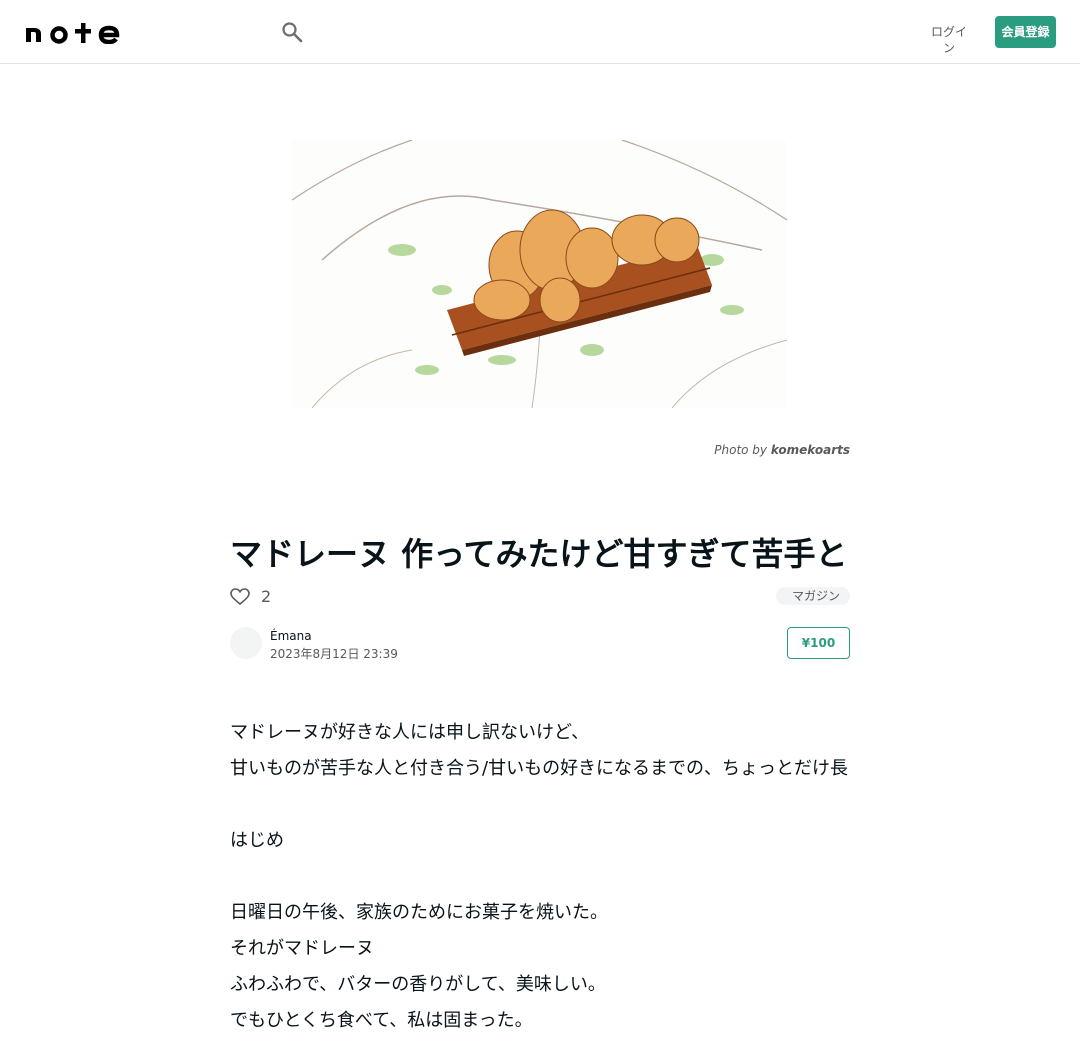 This screenshot has width=1080, height=1039. Describe the element at coordinates (818, 643) in the screenshot. I see `price-button: ¥100` at that location.